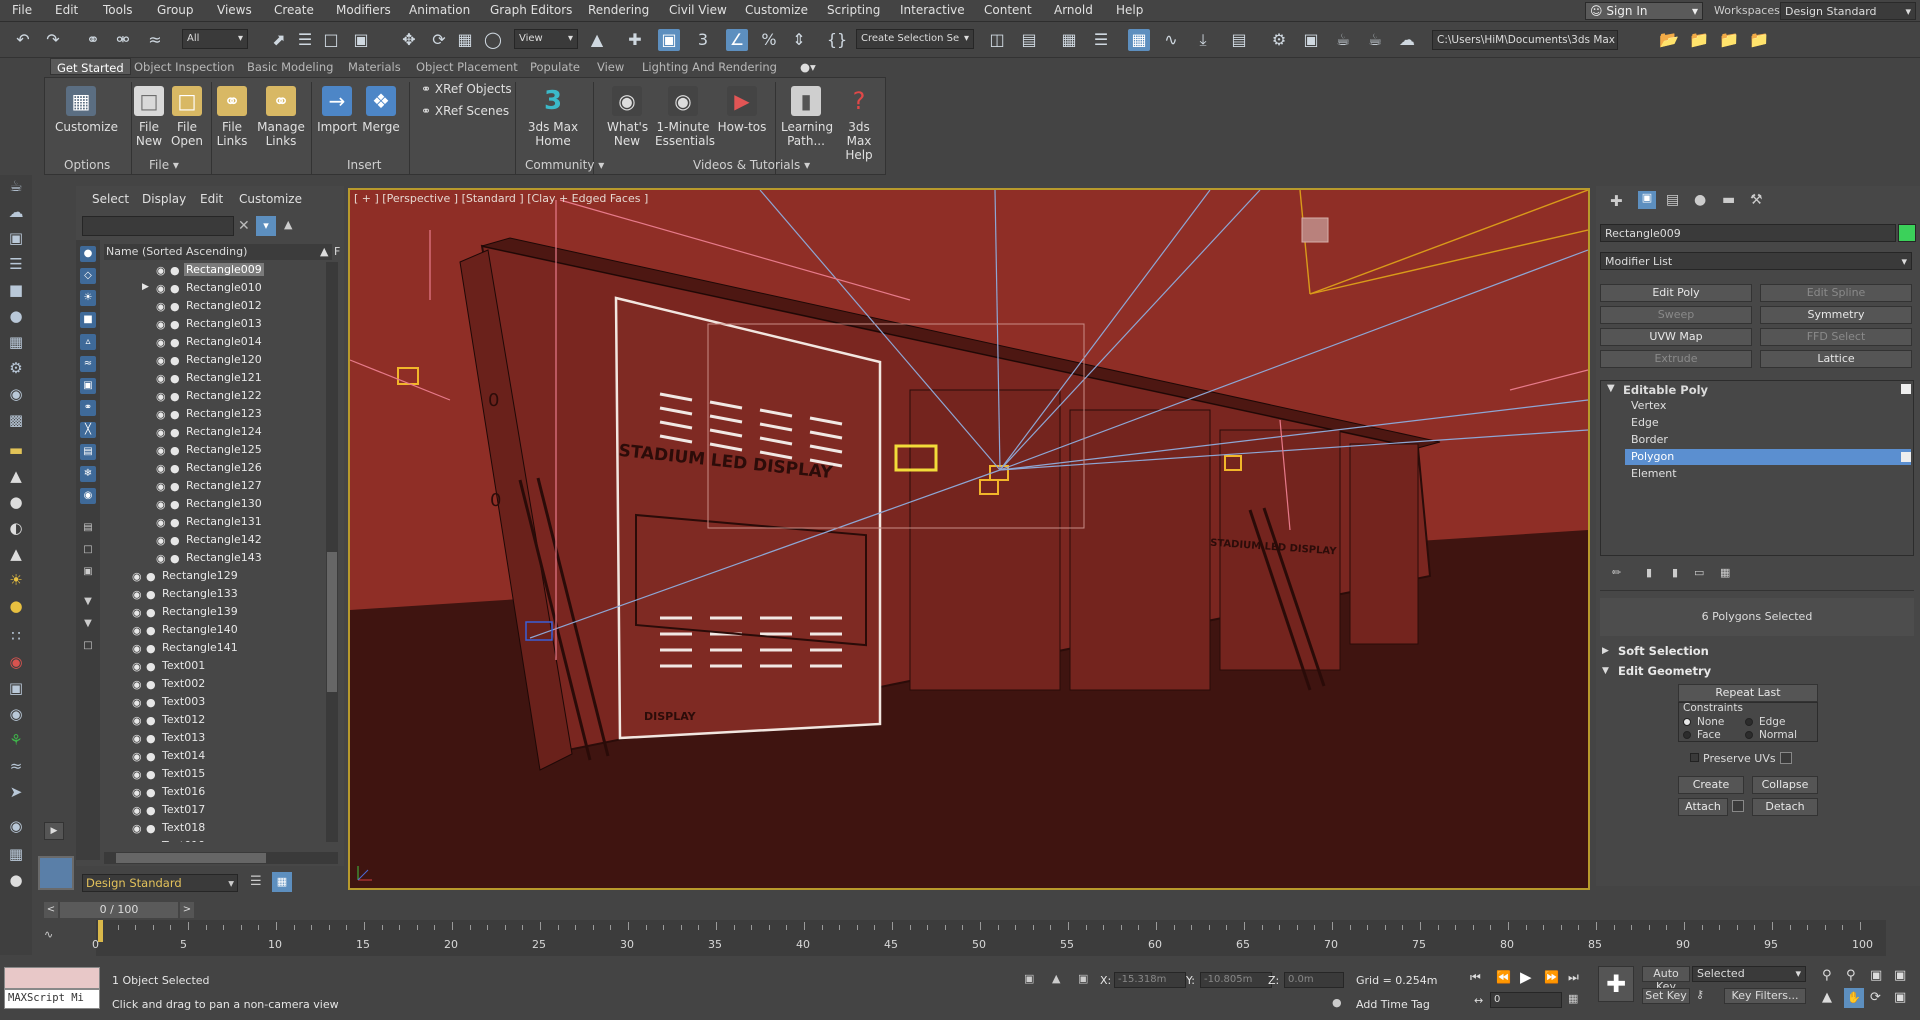 The image size is (1920, 1020). I want to click on zoom-icon: ⚲, so click(1827, 975).